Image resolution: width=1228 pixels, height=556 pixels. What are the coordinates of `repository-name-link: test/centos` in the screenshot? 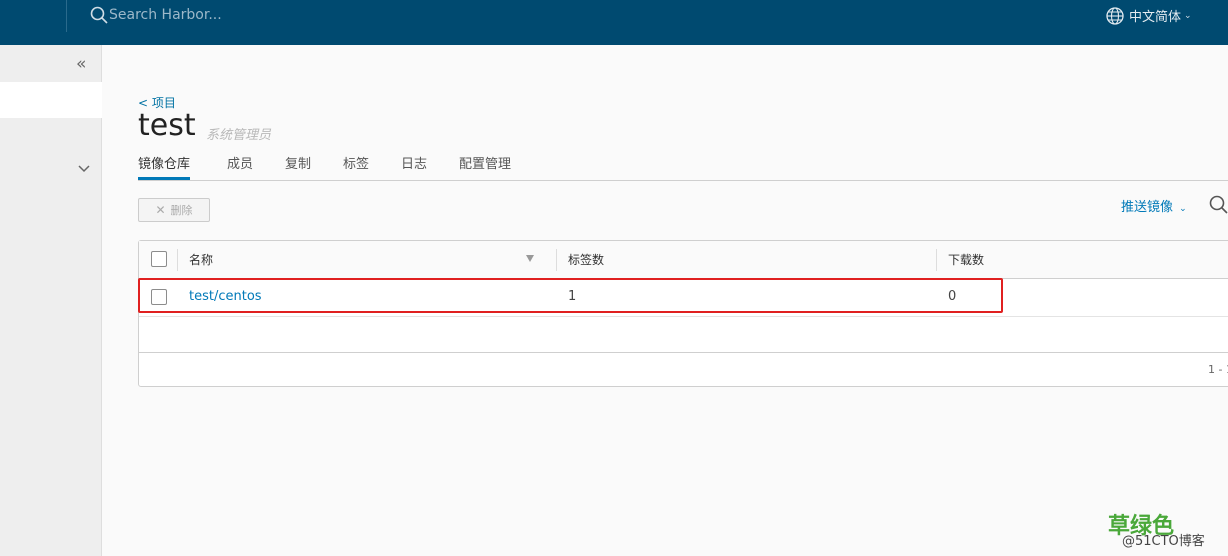 It's located at (225, 296).